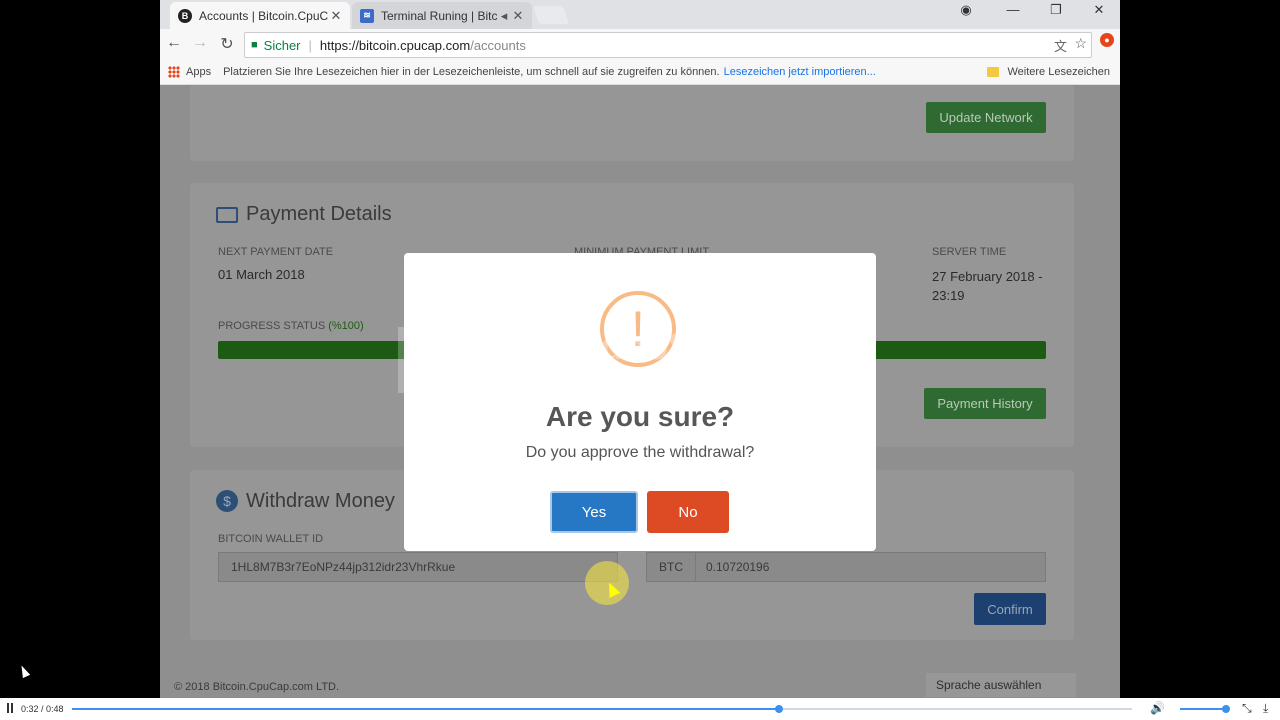  What do you see at coordinates (1265, 708) in the screenshot?
I see `download-icon: ⤓` at bounding box center [1265, 708].